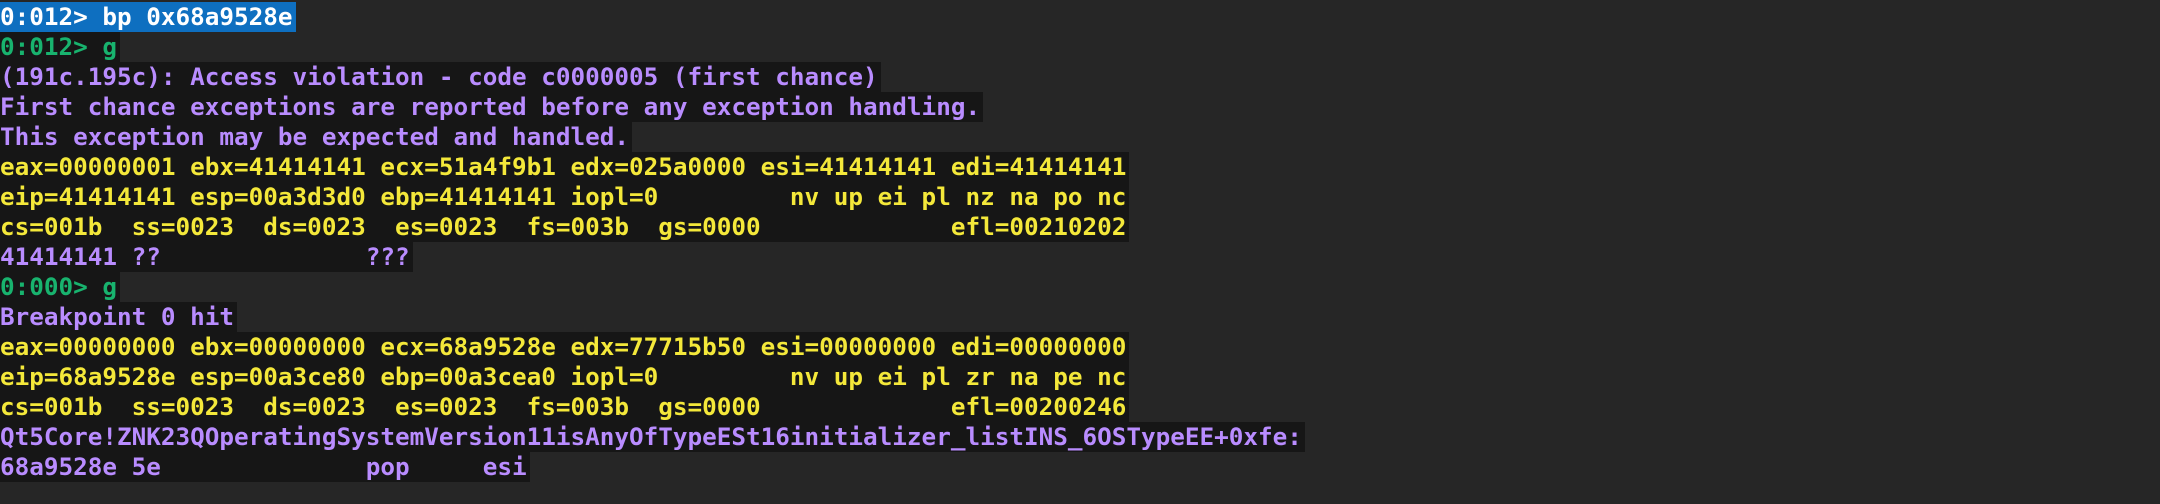 The image size is (2160, 504). What do you see at coordinates (206, 257) in the screenshot?
I see `disassembly-line: 41414141 ?? ???` at bounding box center [206, 257].